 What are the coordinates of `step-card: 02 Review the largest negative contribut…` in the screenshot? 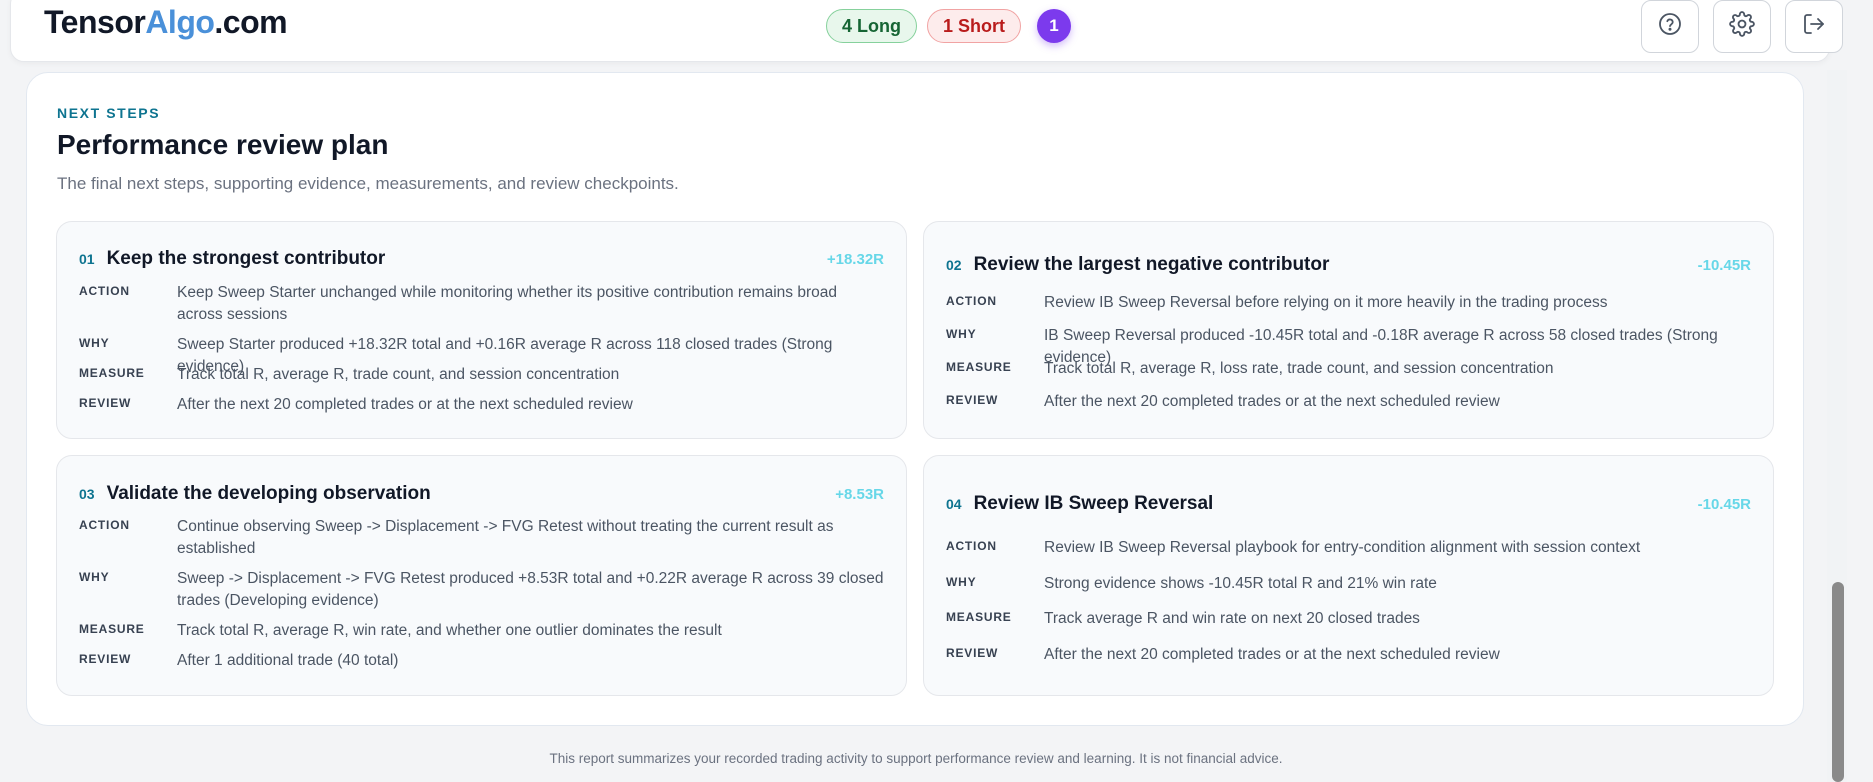 It's located at (1348, 330).